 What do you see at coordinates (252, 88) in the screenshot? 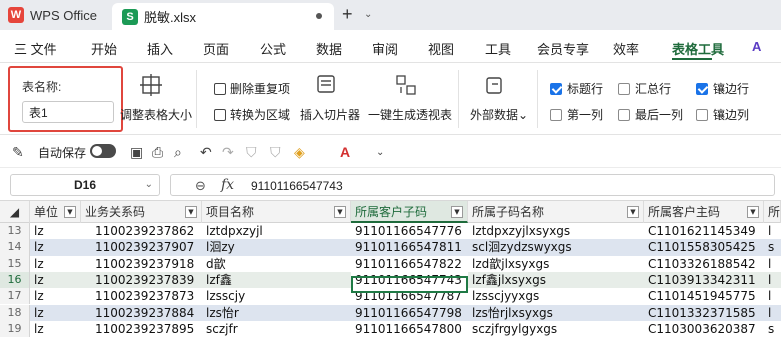
I see `remove-duplicates-button: 删除重复项` at bounding box center [252, 88].